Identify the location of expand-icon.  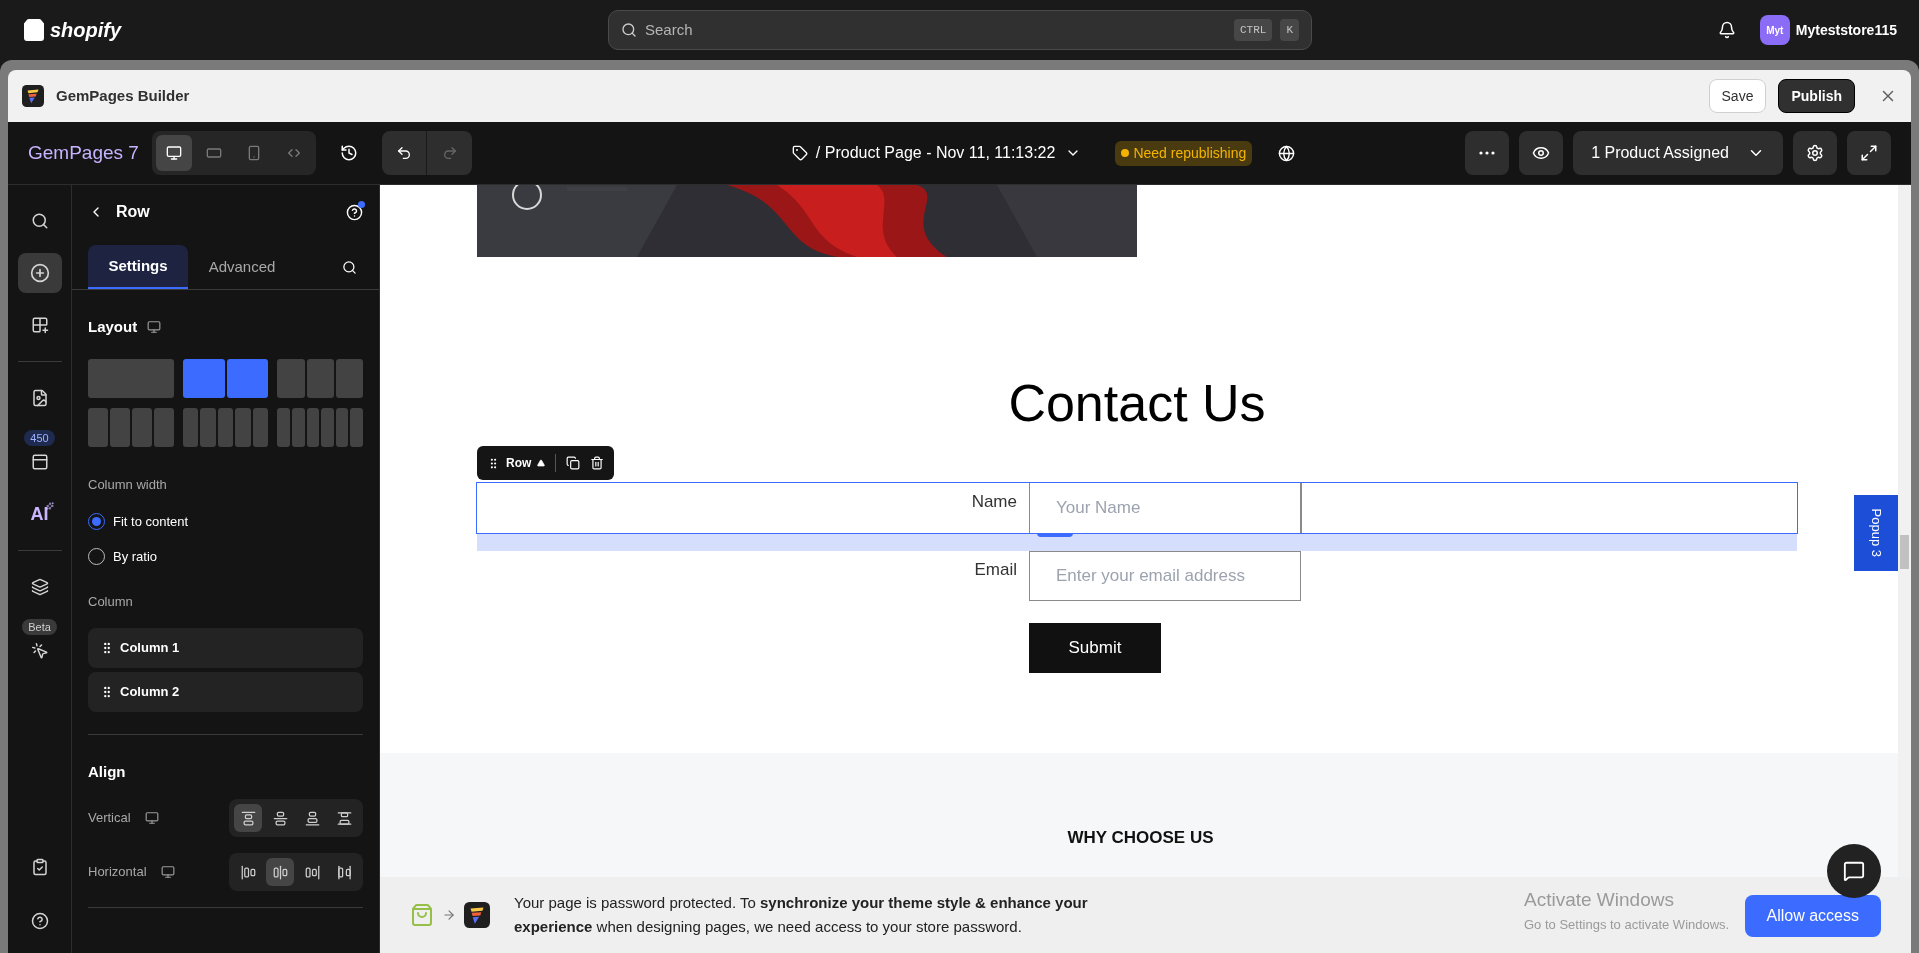
(1869, 153).